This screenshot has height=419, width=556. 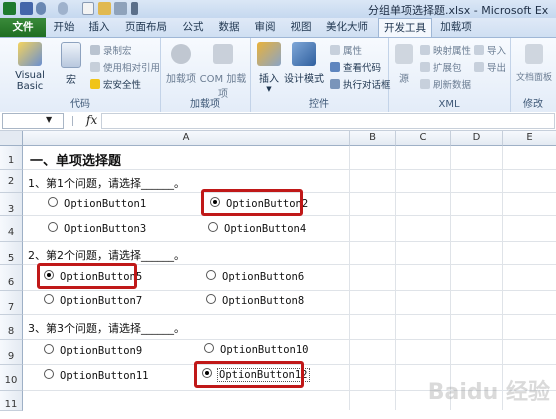 I want to click on option-button-1: OptionButton1, so click(x=97, y=203).